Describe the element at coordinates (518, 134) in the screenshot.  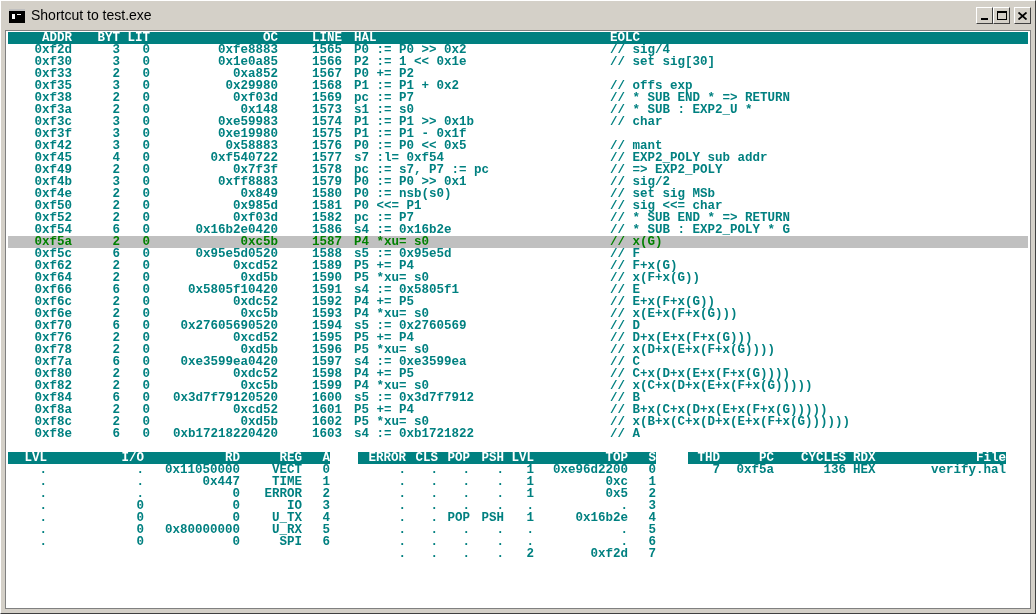
I see `table-row: 0xf3f 3 0 0xe19980 1575 P1 := P1 - 0x1f` at that location.